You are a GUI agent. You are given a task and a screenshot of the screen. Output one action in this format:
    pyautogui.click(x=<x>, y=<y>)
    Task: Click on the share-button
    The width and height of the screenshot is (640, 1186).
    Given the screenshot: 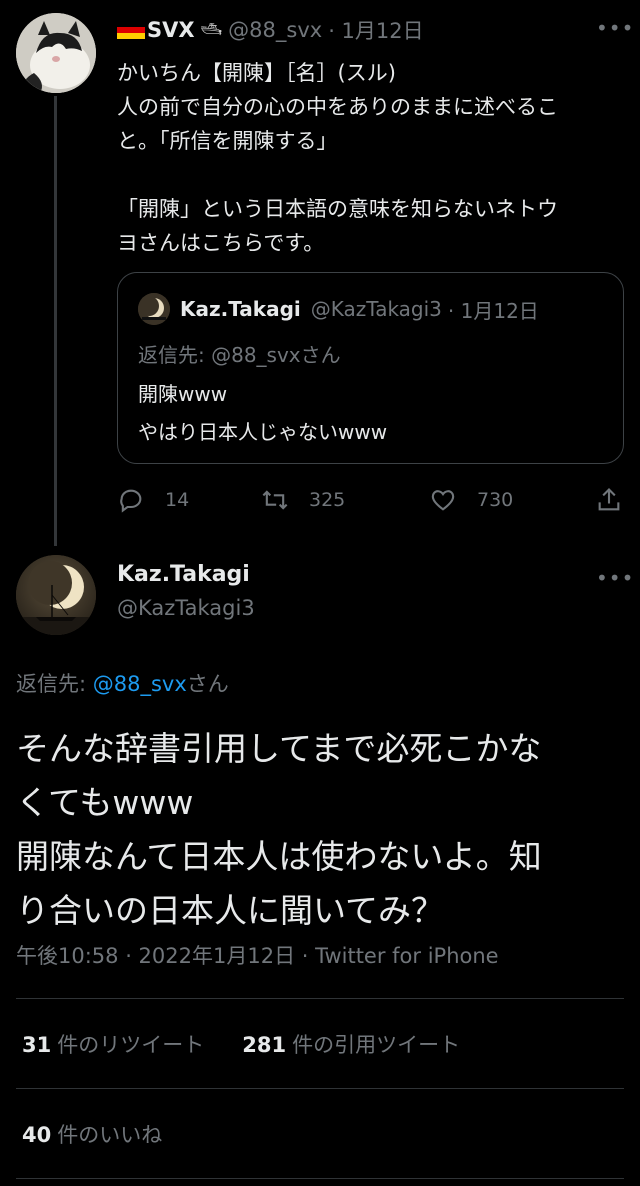 What is the action you would take?
    pyautogui.click(x=617, y=500)
    